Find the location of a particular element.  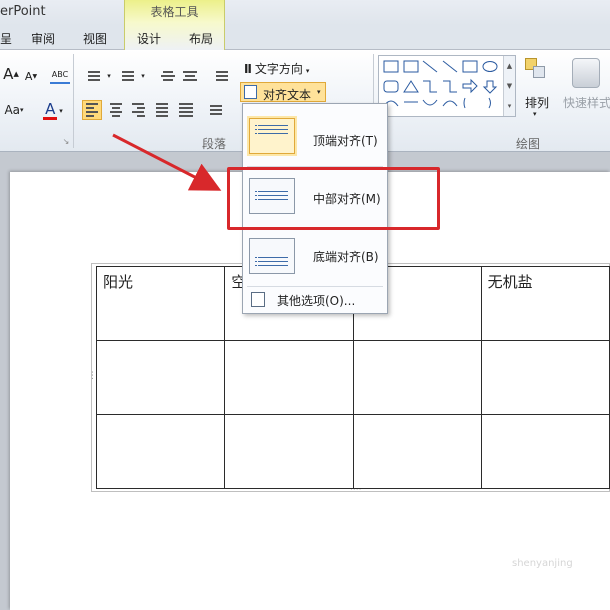

annotation-arrow is located at coordinates (167, 162).